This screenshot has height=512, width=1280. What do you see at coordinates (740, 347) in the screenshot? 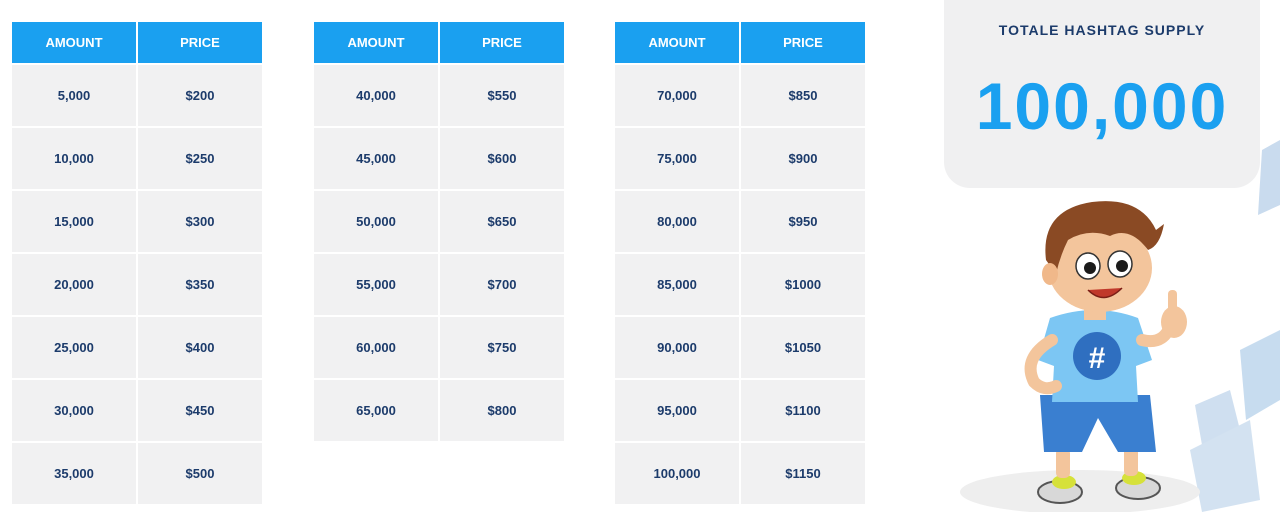
I see `table-row: 90,000 $1050` at bounding box center [740, 347].